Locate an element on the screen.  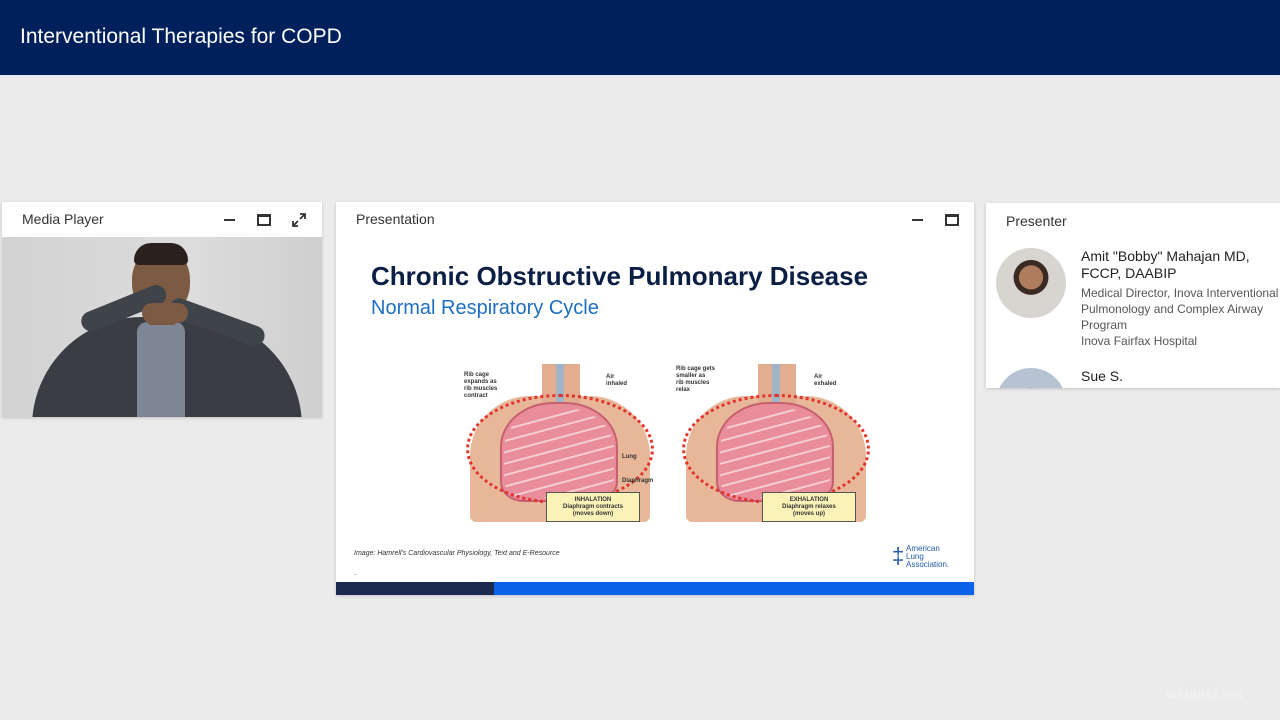
video-feed is located at coordinates (162, 327).